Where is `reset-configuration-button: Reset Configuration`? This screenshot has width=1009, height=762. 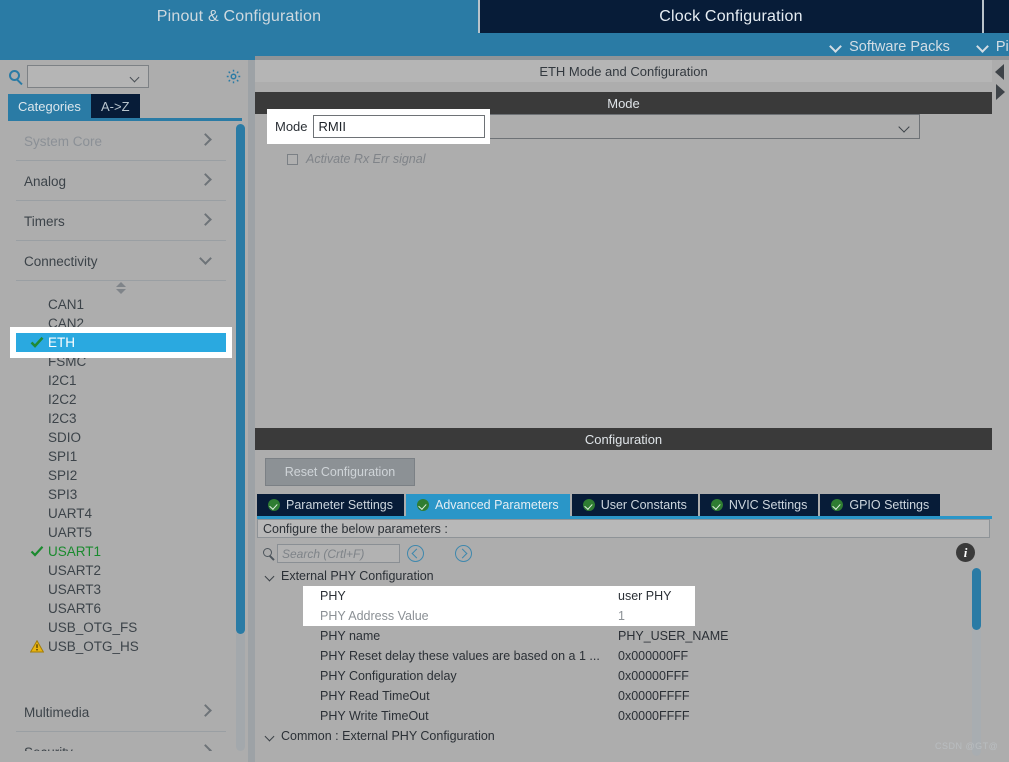
reset-configuration-button: Reset Configuration is located at coordinates (340, 472).